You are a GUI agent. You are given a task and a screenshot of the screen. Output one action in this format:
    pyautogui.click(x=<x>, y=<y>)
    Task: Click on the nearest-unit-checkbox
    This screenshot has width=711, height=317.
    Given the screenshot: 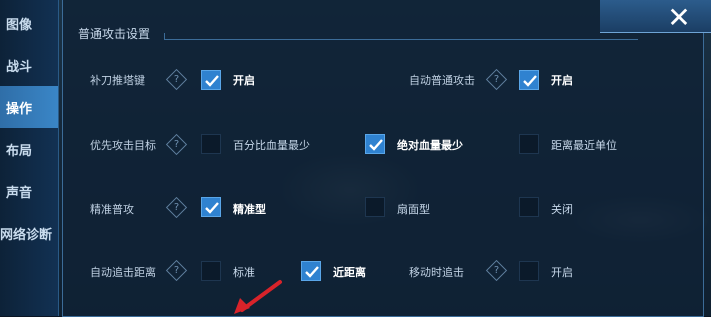 What is the action you would take?
    pyautogui.click(x=529, y=144)
    